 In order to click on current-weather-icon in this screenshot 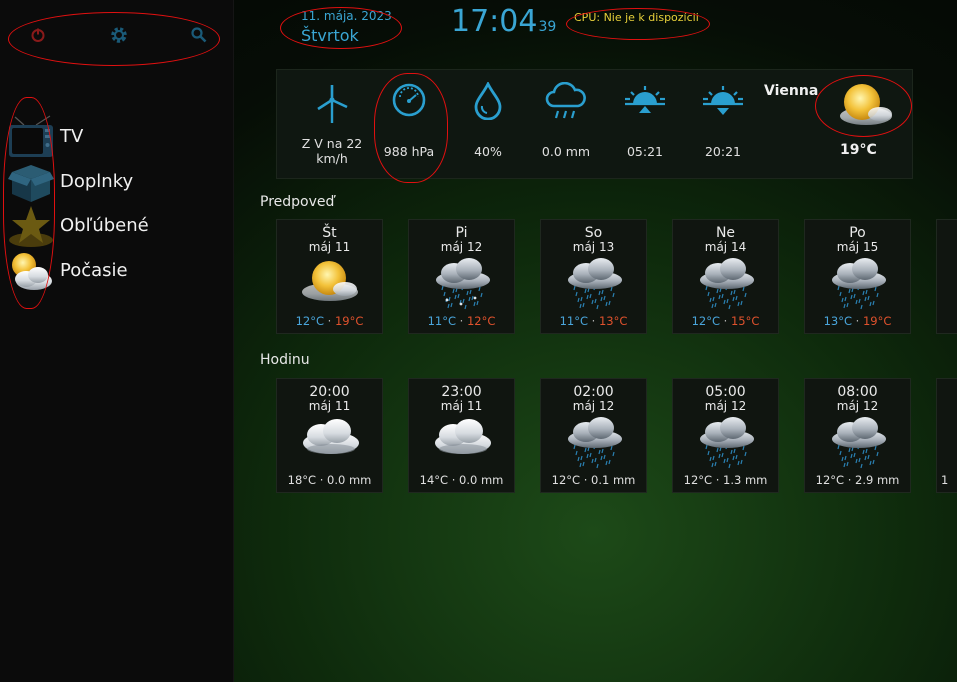, I will do `click(866, 108)`.